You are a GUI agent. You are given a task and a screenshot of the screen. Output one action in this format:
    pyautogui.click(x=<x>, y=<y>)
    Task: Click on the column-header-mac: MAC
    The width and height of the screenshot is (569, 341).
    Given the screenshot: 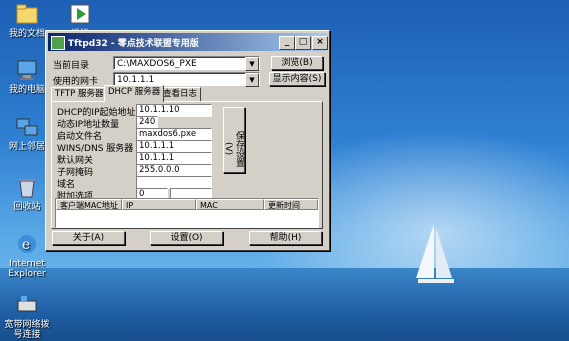 What is the action you would take?
    pyautogui.click(x=230, y=204)
    